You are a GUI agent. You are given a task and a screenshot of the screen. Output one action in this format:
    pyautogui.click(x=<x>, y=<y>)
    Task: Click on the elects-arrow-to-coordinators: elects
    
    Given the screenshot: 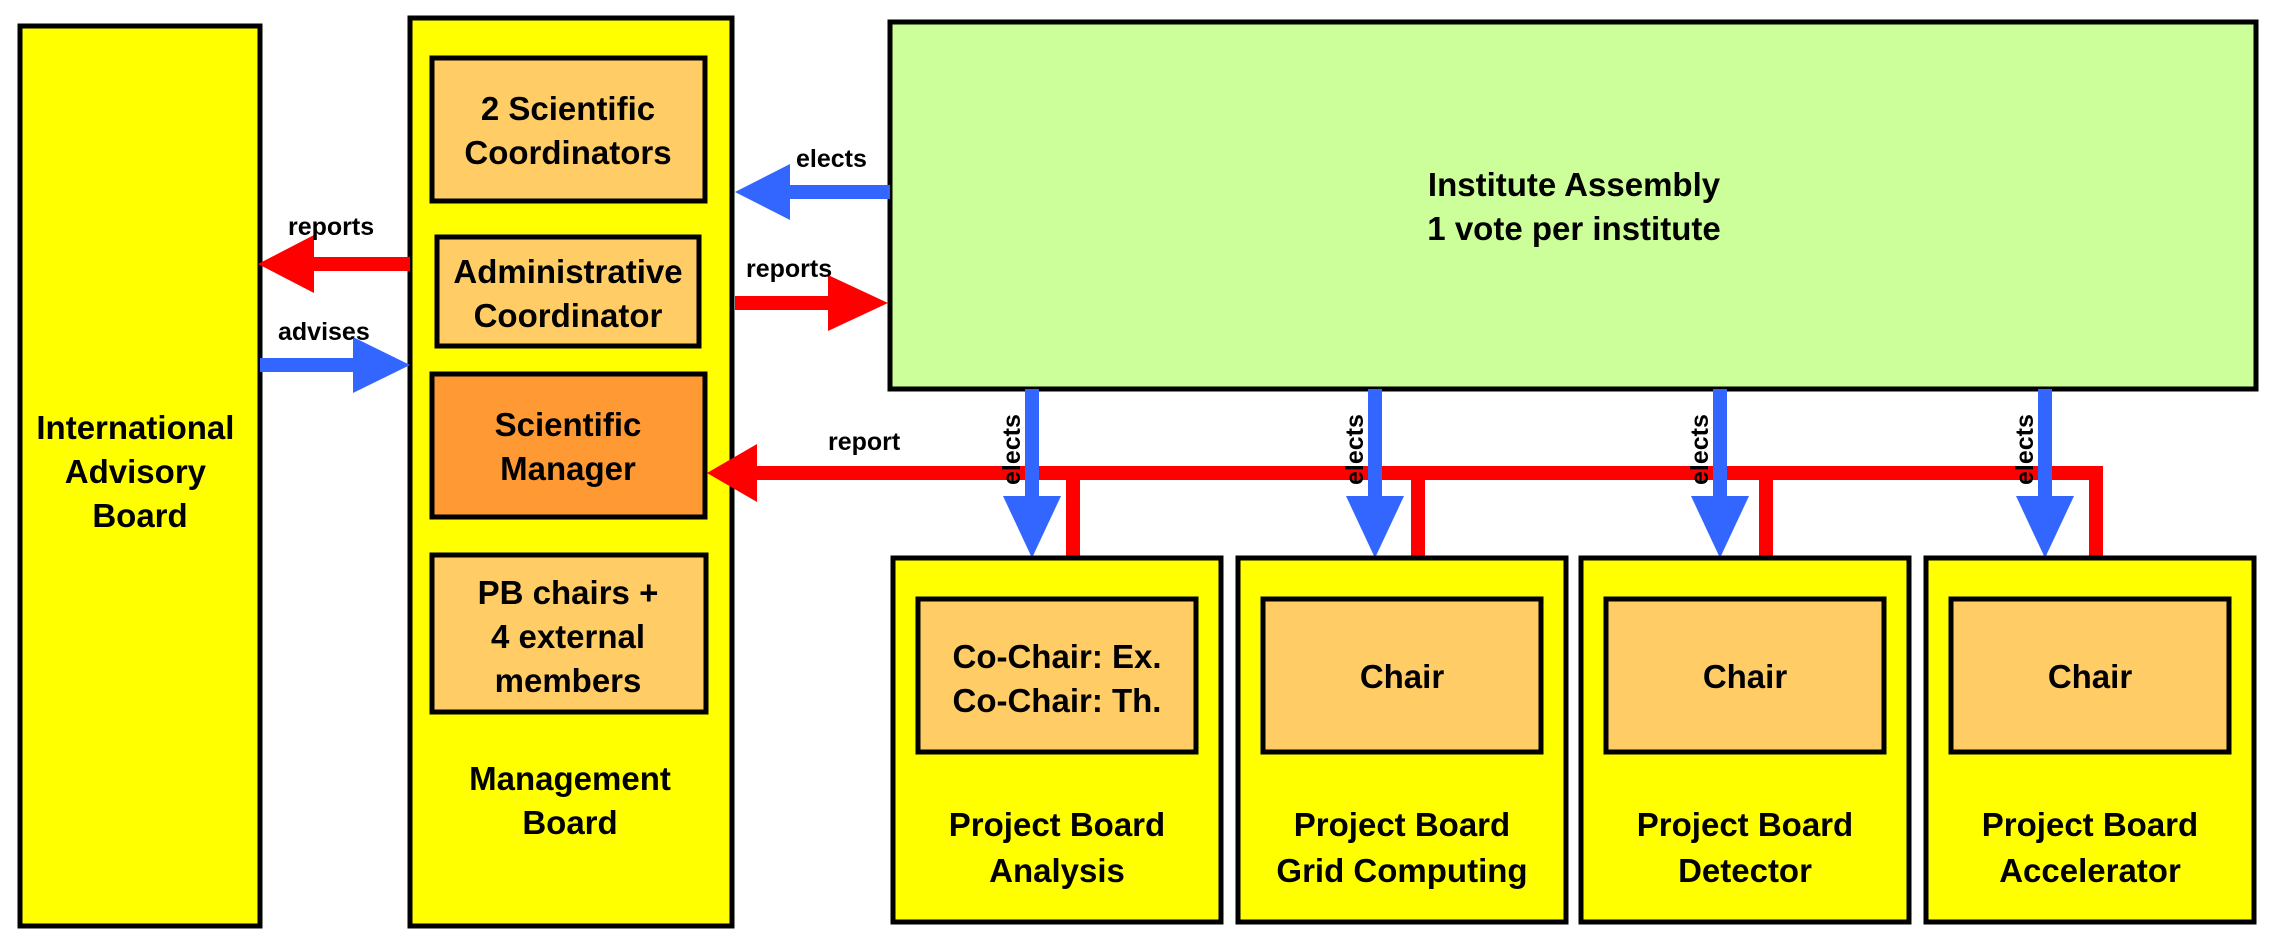 What is the action you would take?
    pyautogui.click(x=812, y=182)
    